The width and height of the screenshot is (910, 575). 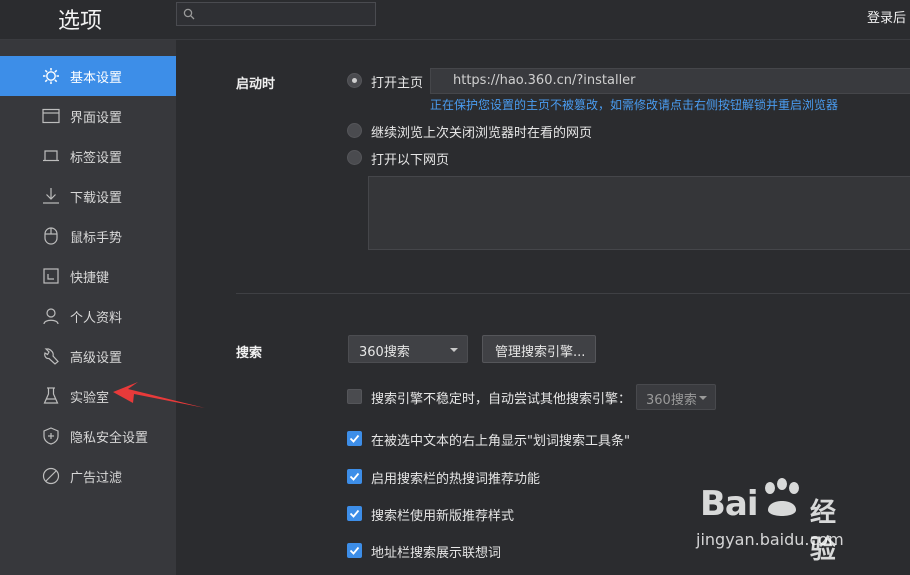 I want to click on sidebar-item-interface: 界面设置, so click(x=88, y=116).